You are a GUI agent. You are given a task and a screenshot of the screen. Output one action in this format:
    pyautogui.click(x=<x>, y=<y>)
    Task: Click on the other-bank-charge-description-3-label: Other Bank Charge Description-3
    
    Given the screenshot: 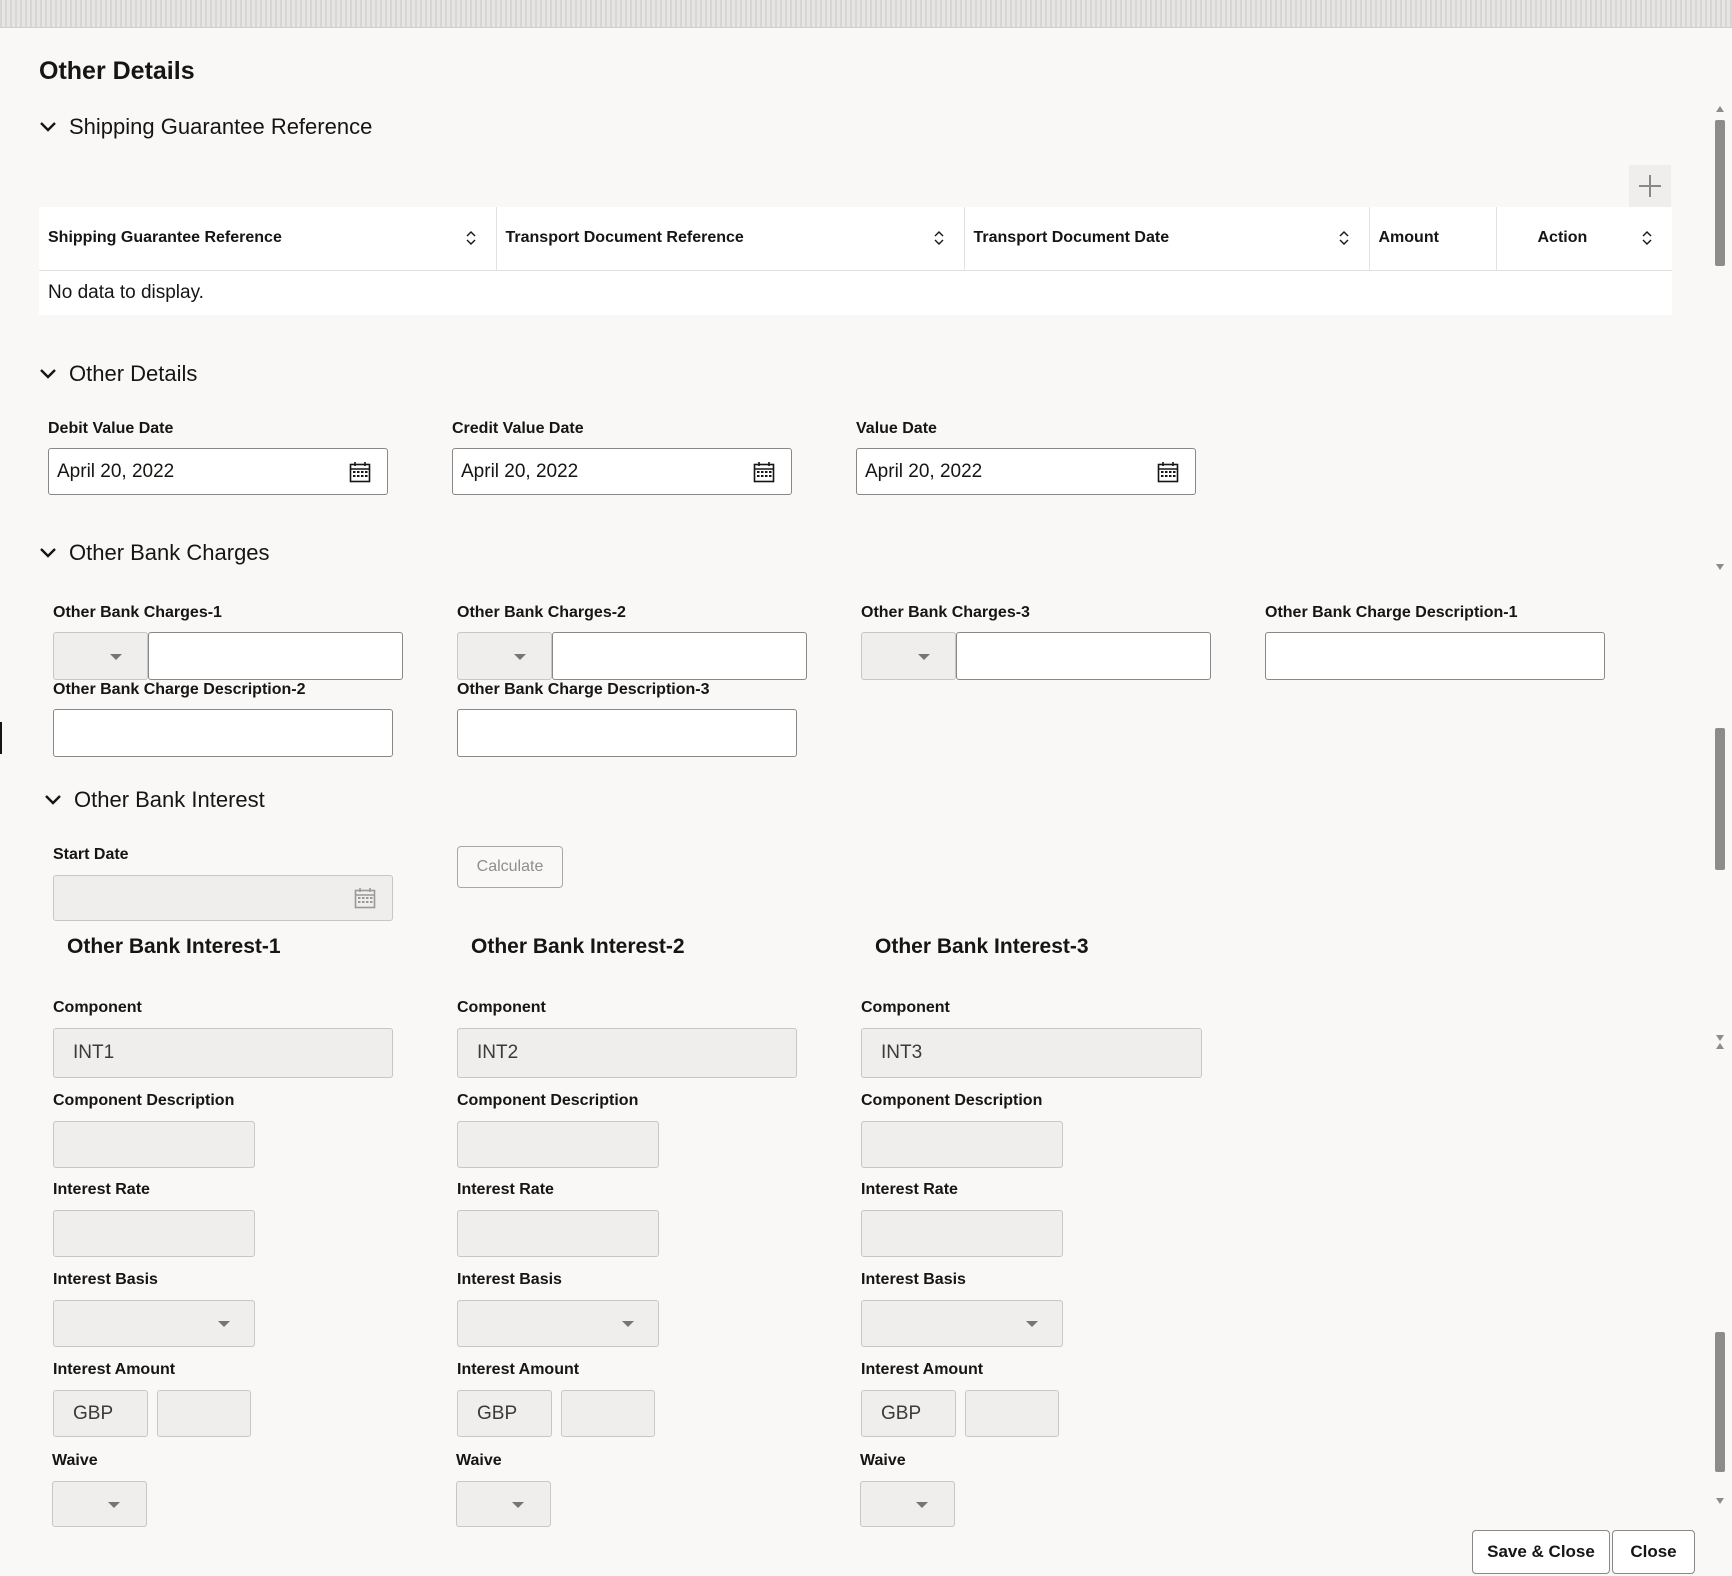 What is the action you would take?
    pyautogui.click(x=583, y=689)
    